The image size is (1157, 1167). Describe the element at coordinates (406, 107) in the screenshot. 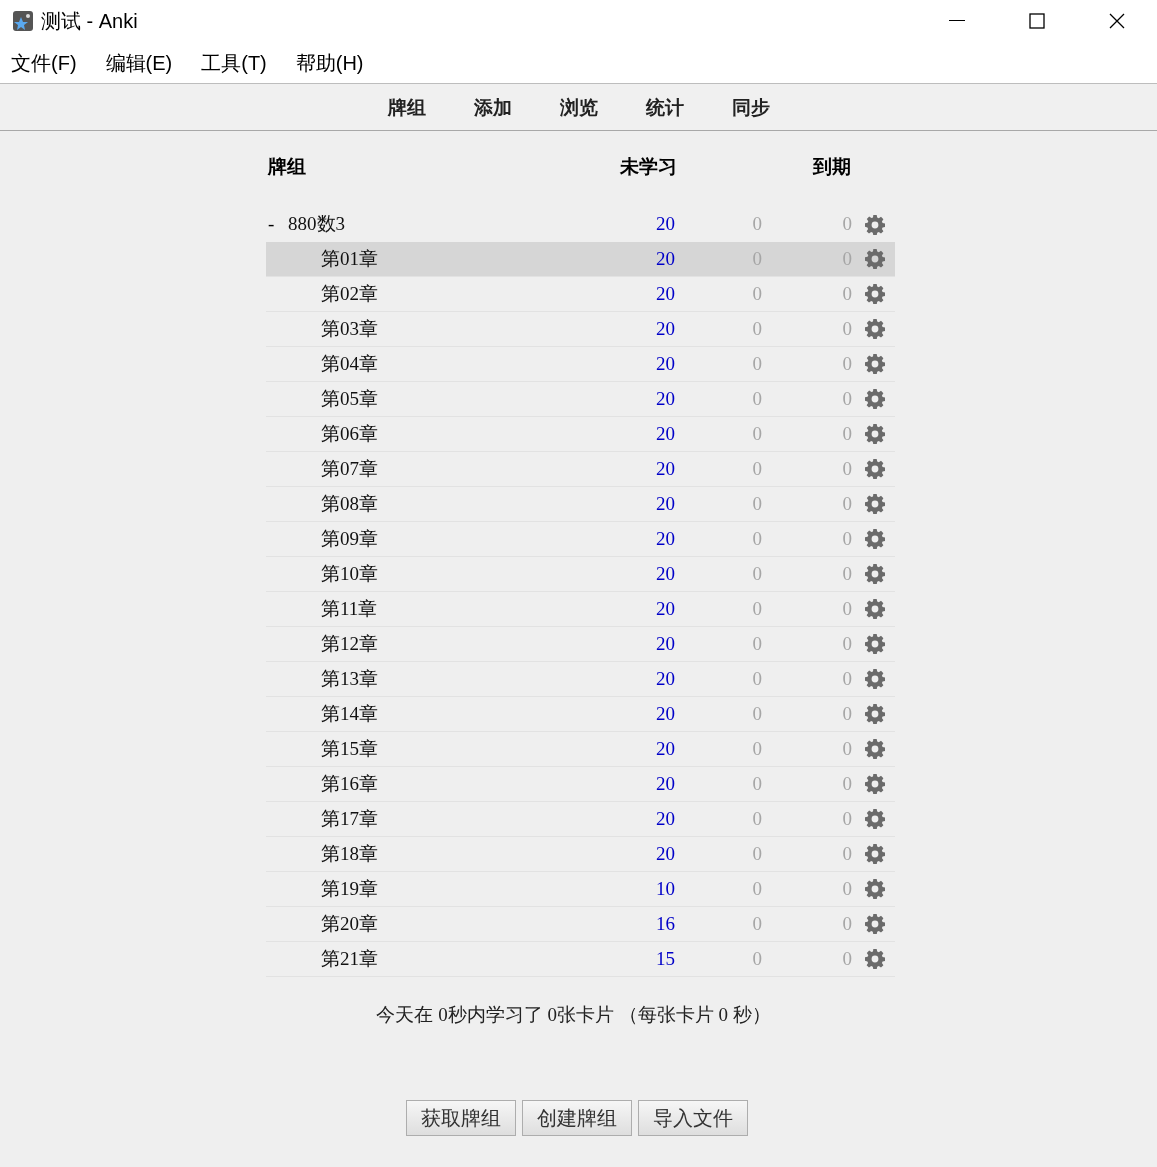

I see `toolbar-link: 牌组` at that location.